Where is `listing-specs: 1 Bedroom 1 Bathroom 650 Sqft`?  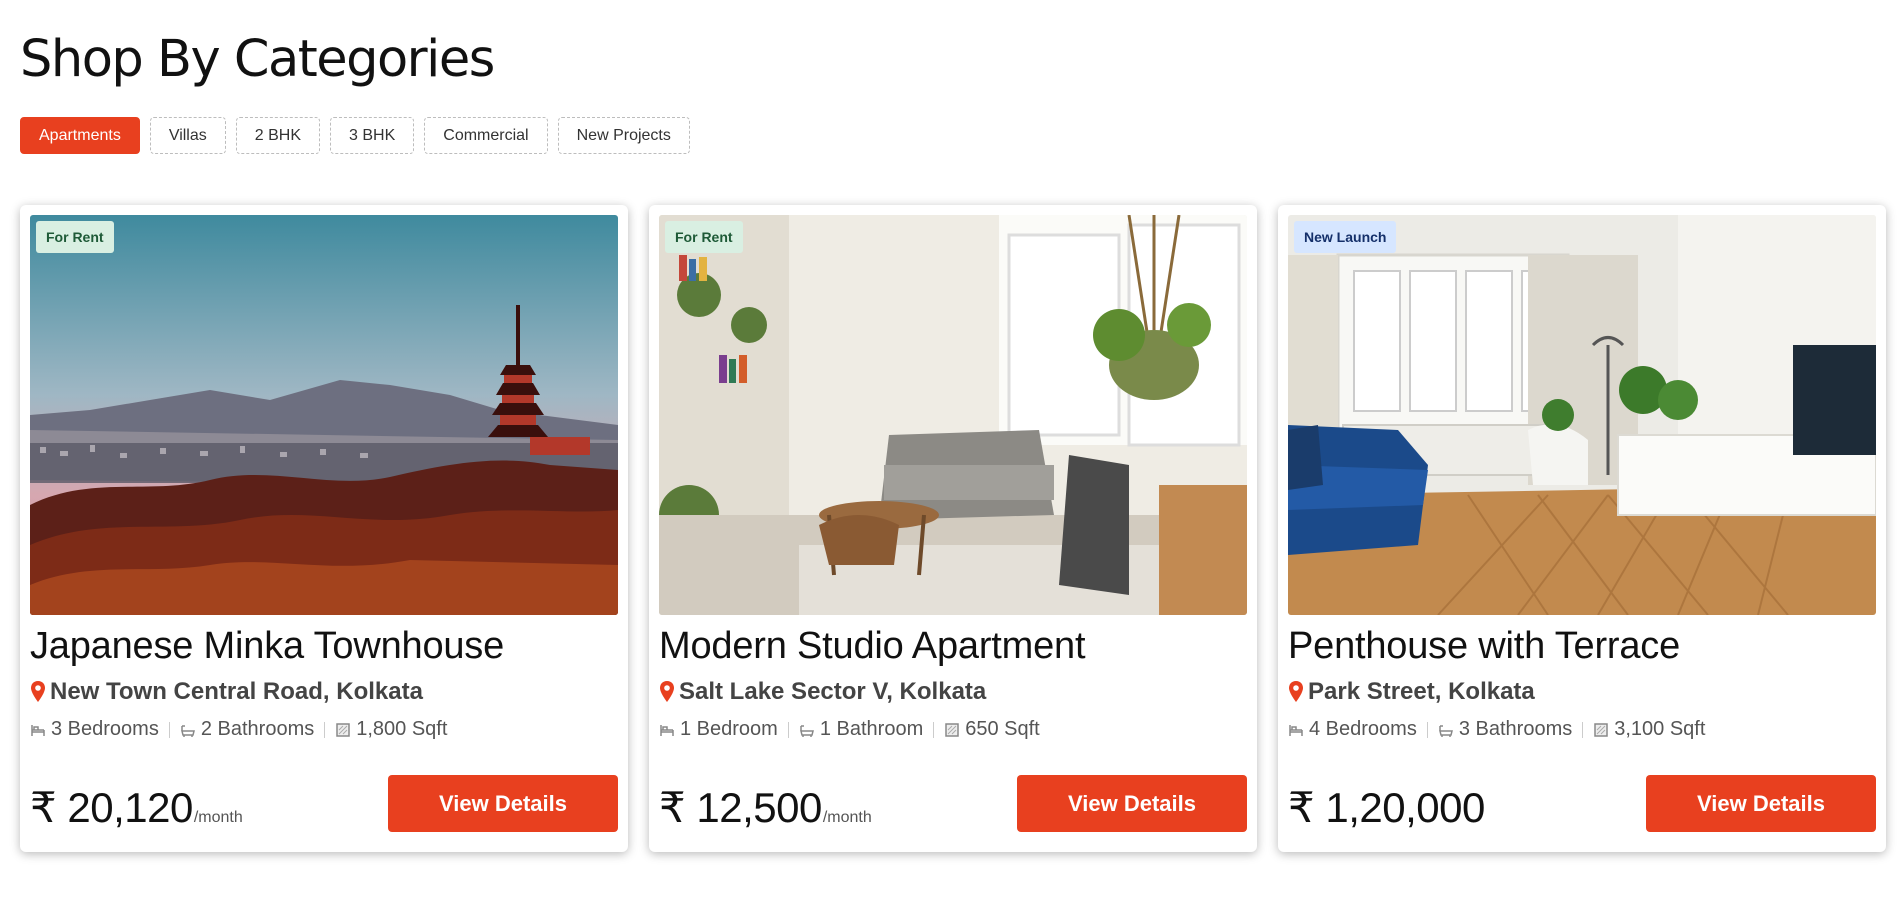 listing-specs: 1 Bedroom 1 Bathroom 650 Sqft is located at coordinates (849, 729).